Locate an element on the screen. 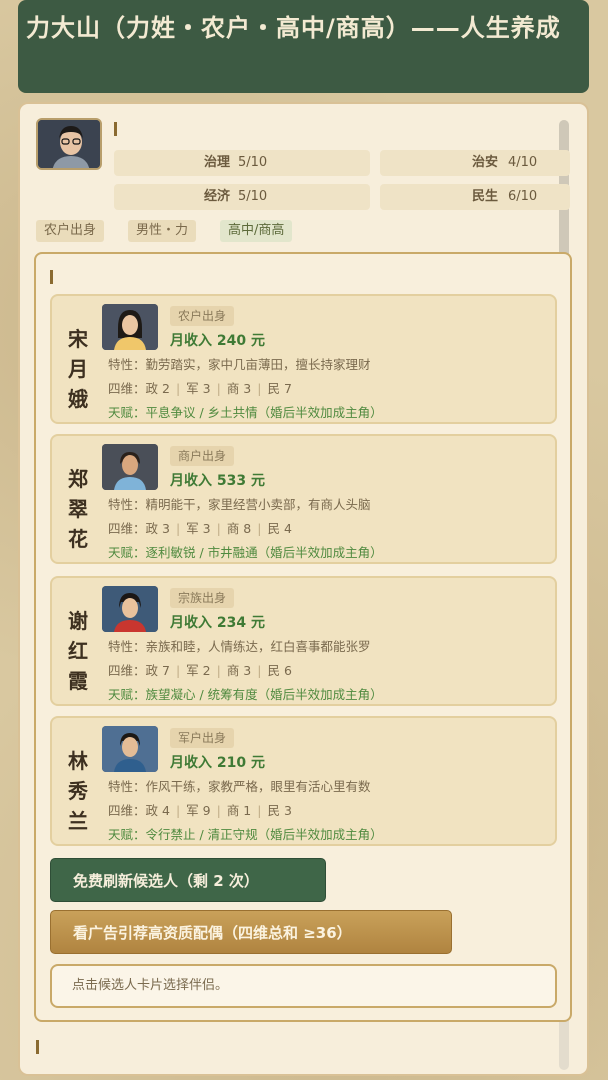 This screenshot has width=608, height=1080. tag-origin: 农户出身 is located at coordinates (70, 231).